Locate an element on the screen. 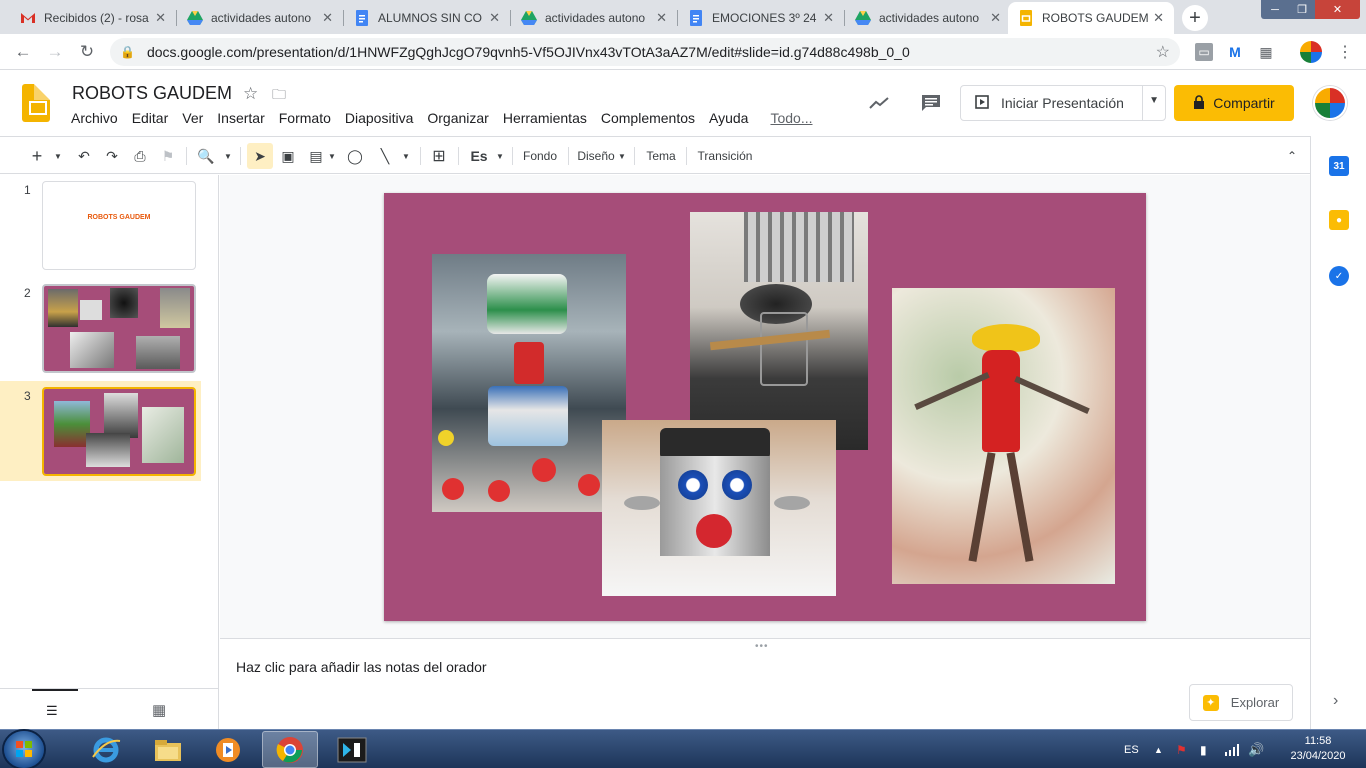 The image size is (1366, 768). zoom-icon: 🔍 is located at coordinates (206, 156).